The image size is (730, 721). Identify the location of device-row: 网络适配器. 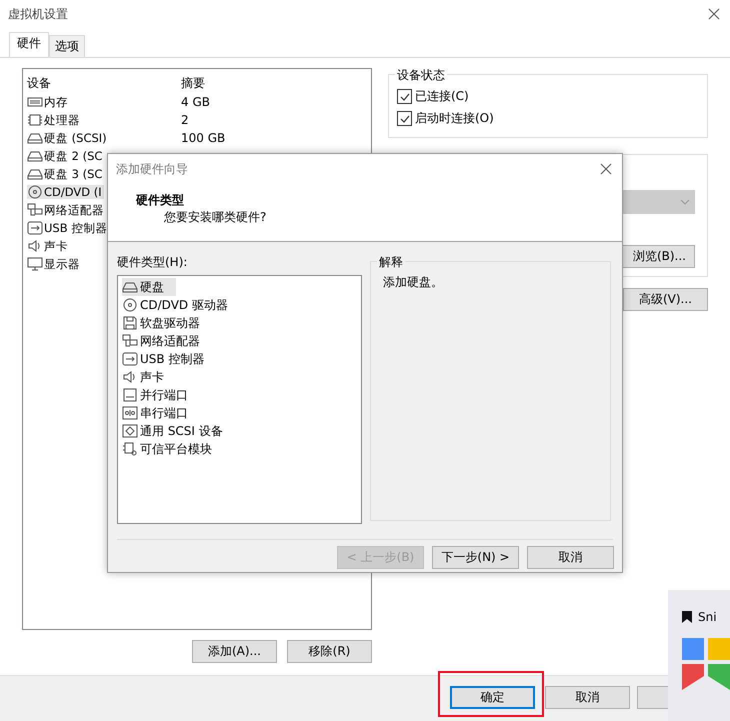
(66, 210).